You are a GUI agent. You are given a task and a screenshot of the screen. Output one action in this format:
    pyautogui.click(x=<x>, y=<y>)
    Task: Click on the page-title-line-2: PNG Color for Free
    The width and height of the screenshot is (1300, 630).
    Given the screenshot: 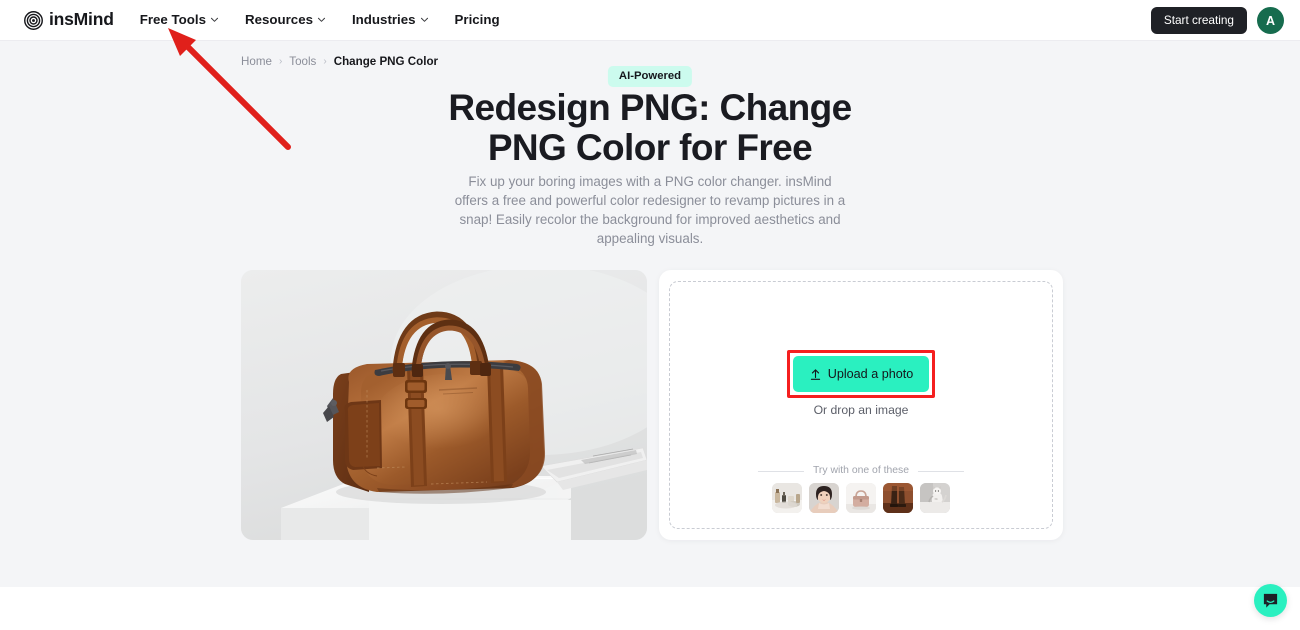 What is the action you would take?
    pyautogui.click(x=650, y=148)
    